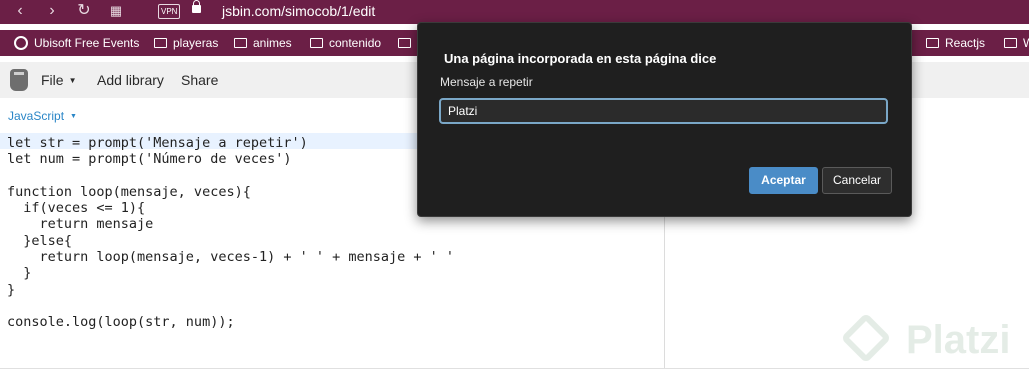 The height and width of the screenshot is (377, 1029). What do you see at coordinates (21, 43) in the screenshot?
I see `ubisoft-icon` at bounding box center [21, 43].